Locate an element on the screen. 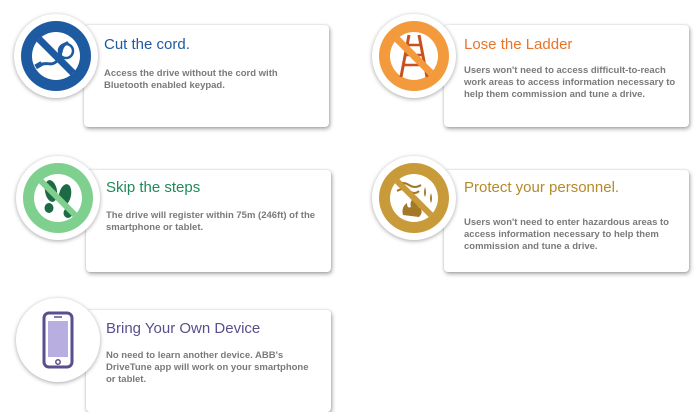  no-cord-icon is located at coordinates (56, 56).